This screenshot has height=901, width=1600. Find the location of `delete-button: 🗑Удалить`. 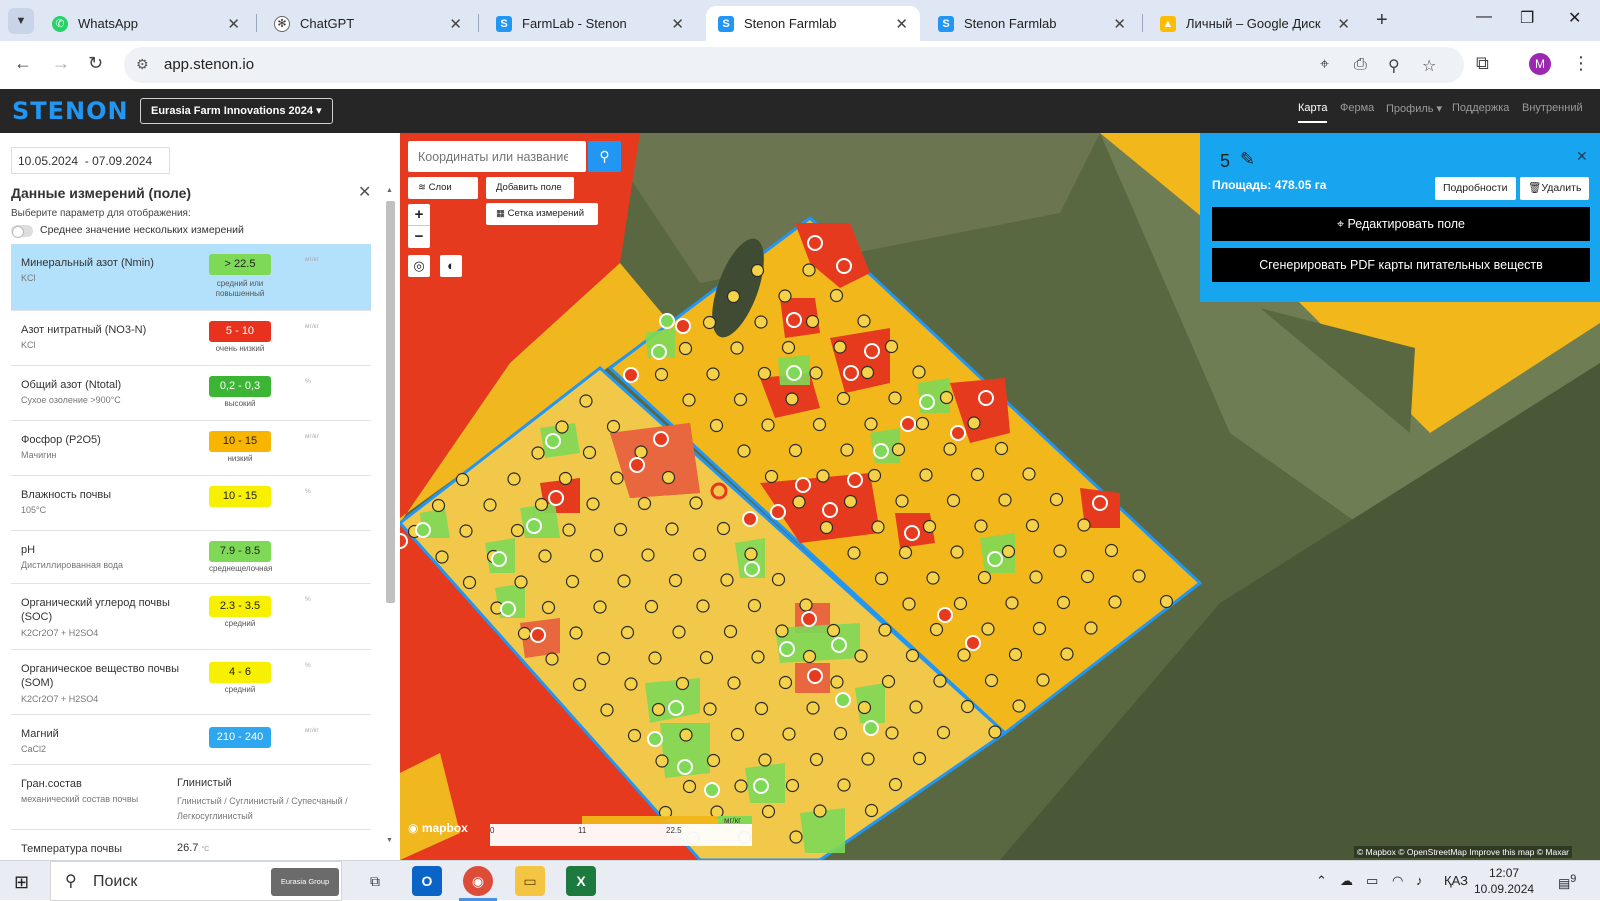

delete-button: 🗑Удалить is located at coordinates (1555, 188).